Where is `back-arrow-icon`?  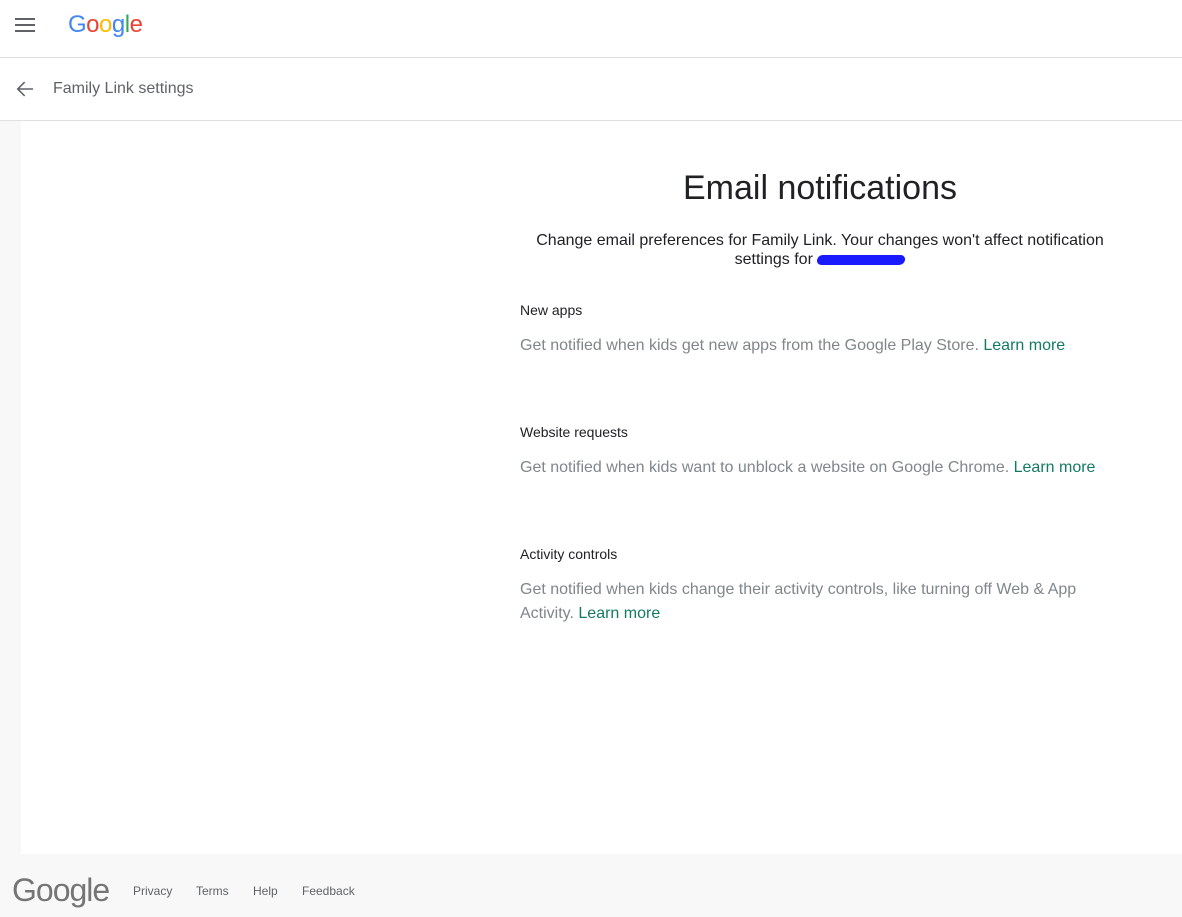 back-arrow-icon is located at coordinates (25, 89).